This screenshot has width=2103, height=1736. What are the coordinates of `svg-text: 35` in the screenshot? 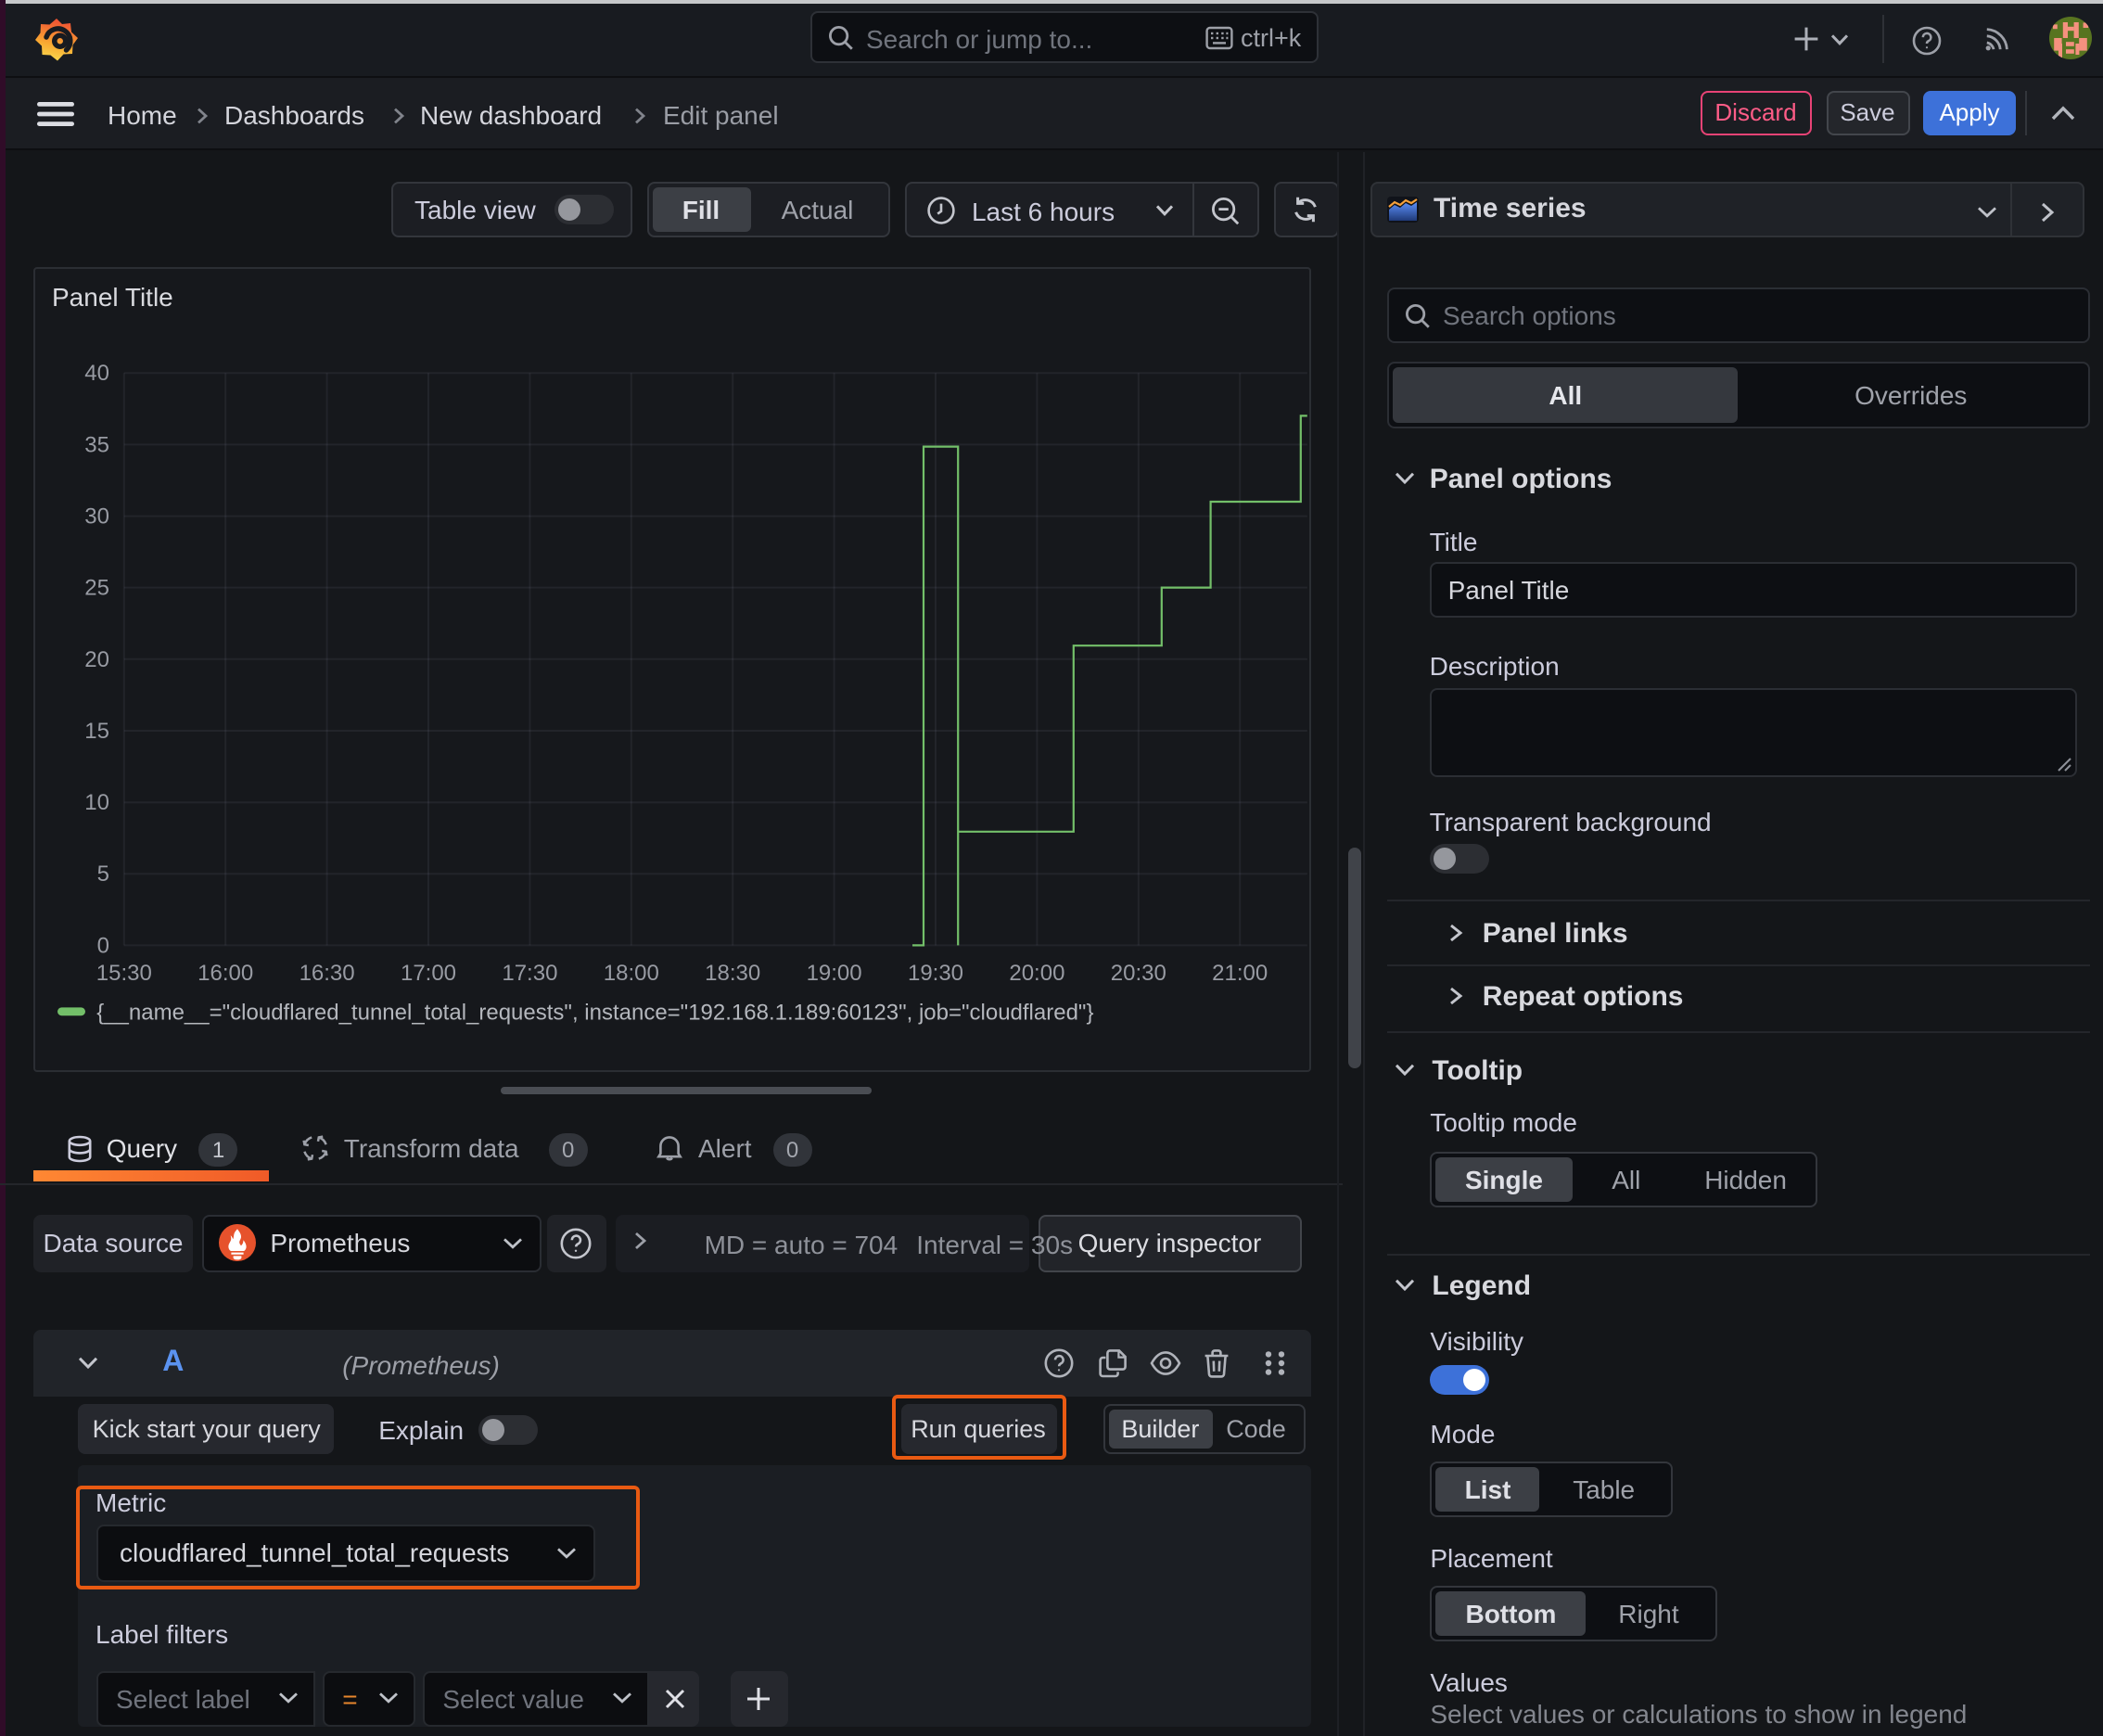 It's located at (96, 444).